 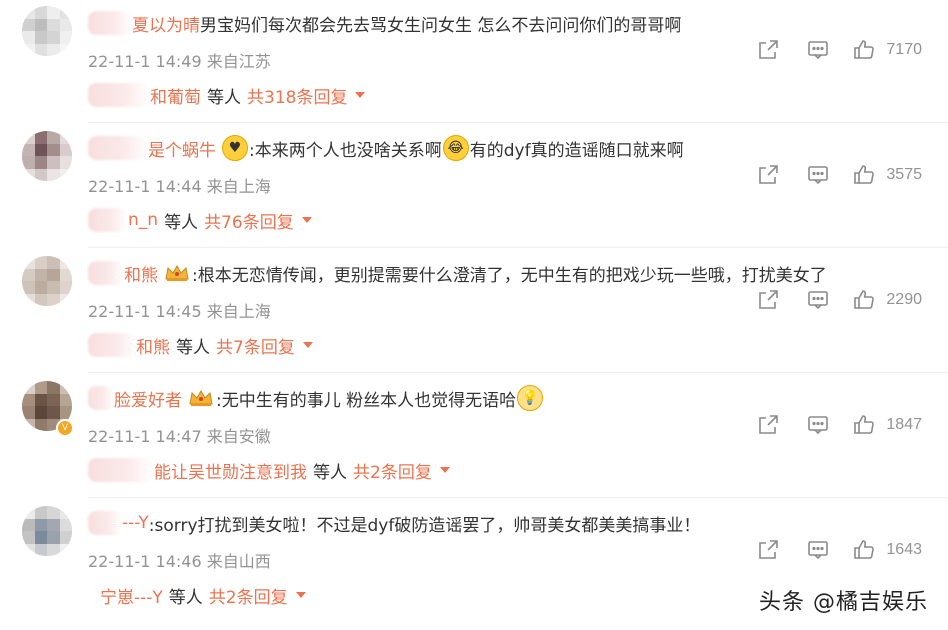 What do you see at coordinates (166, 23) in the screenshot?
I see `username-link: 夏以为晴` at bounding box center [166, 23].